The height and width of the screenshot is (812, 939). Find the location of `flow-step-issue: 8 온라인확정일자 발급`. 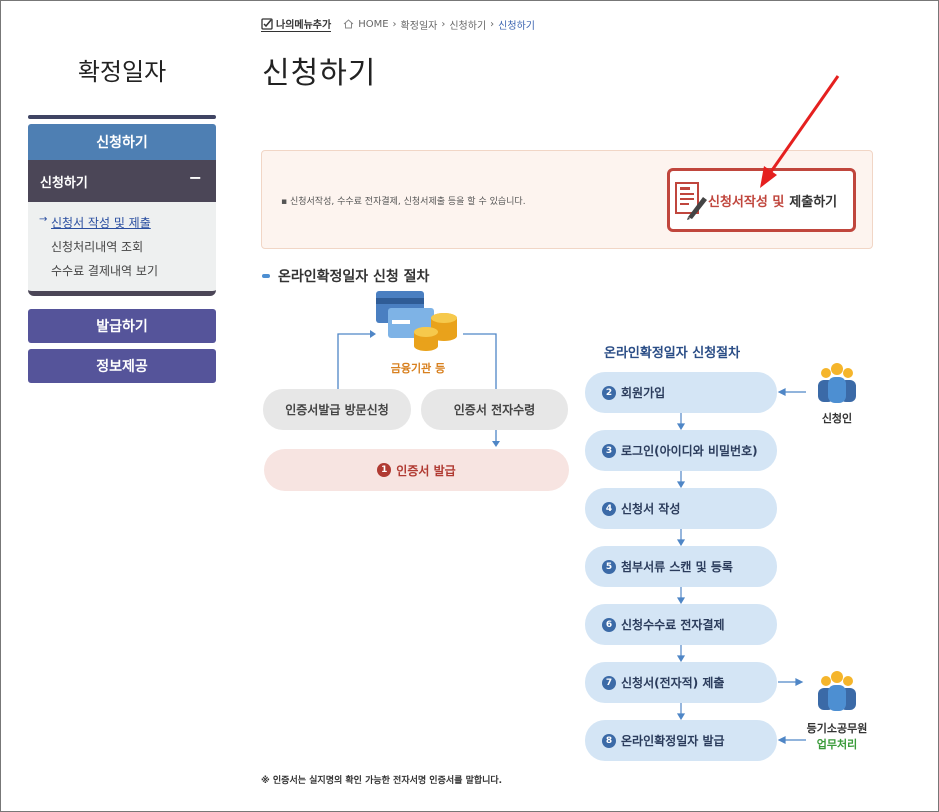

flow-step-issue: 8 온라인확정일자 발급 is located at coordinates (681, 740).